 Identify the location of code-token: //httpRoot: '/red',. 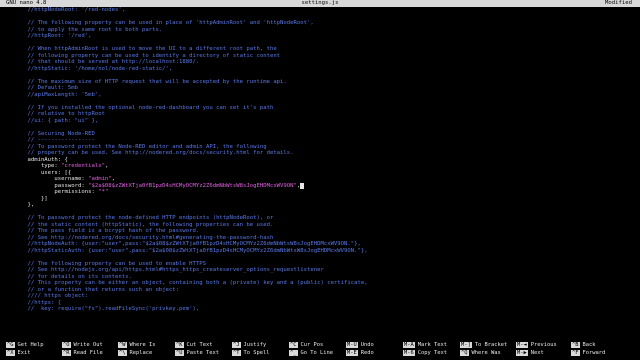
(53, 36).